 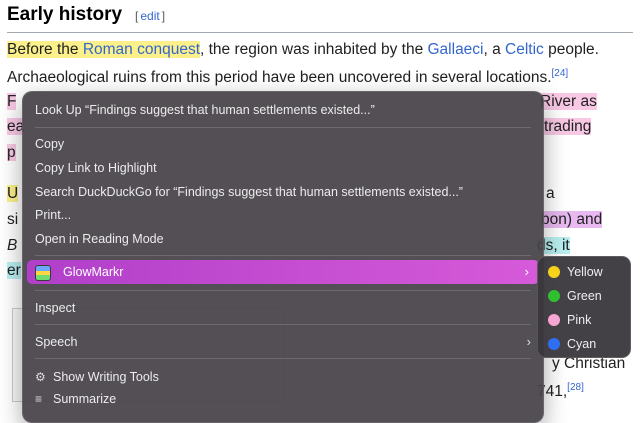 I want to click on peek-line-6b: a, so click(x=550, y=194).